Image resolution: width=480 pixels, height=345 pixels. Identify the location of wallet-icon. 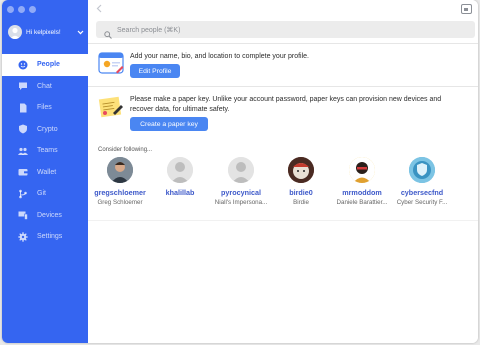
(23, 172).